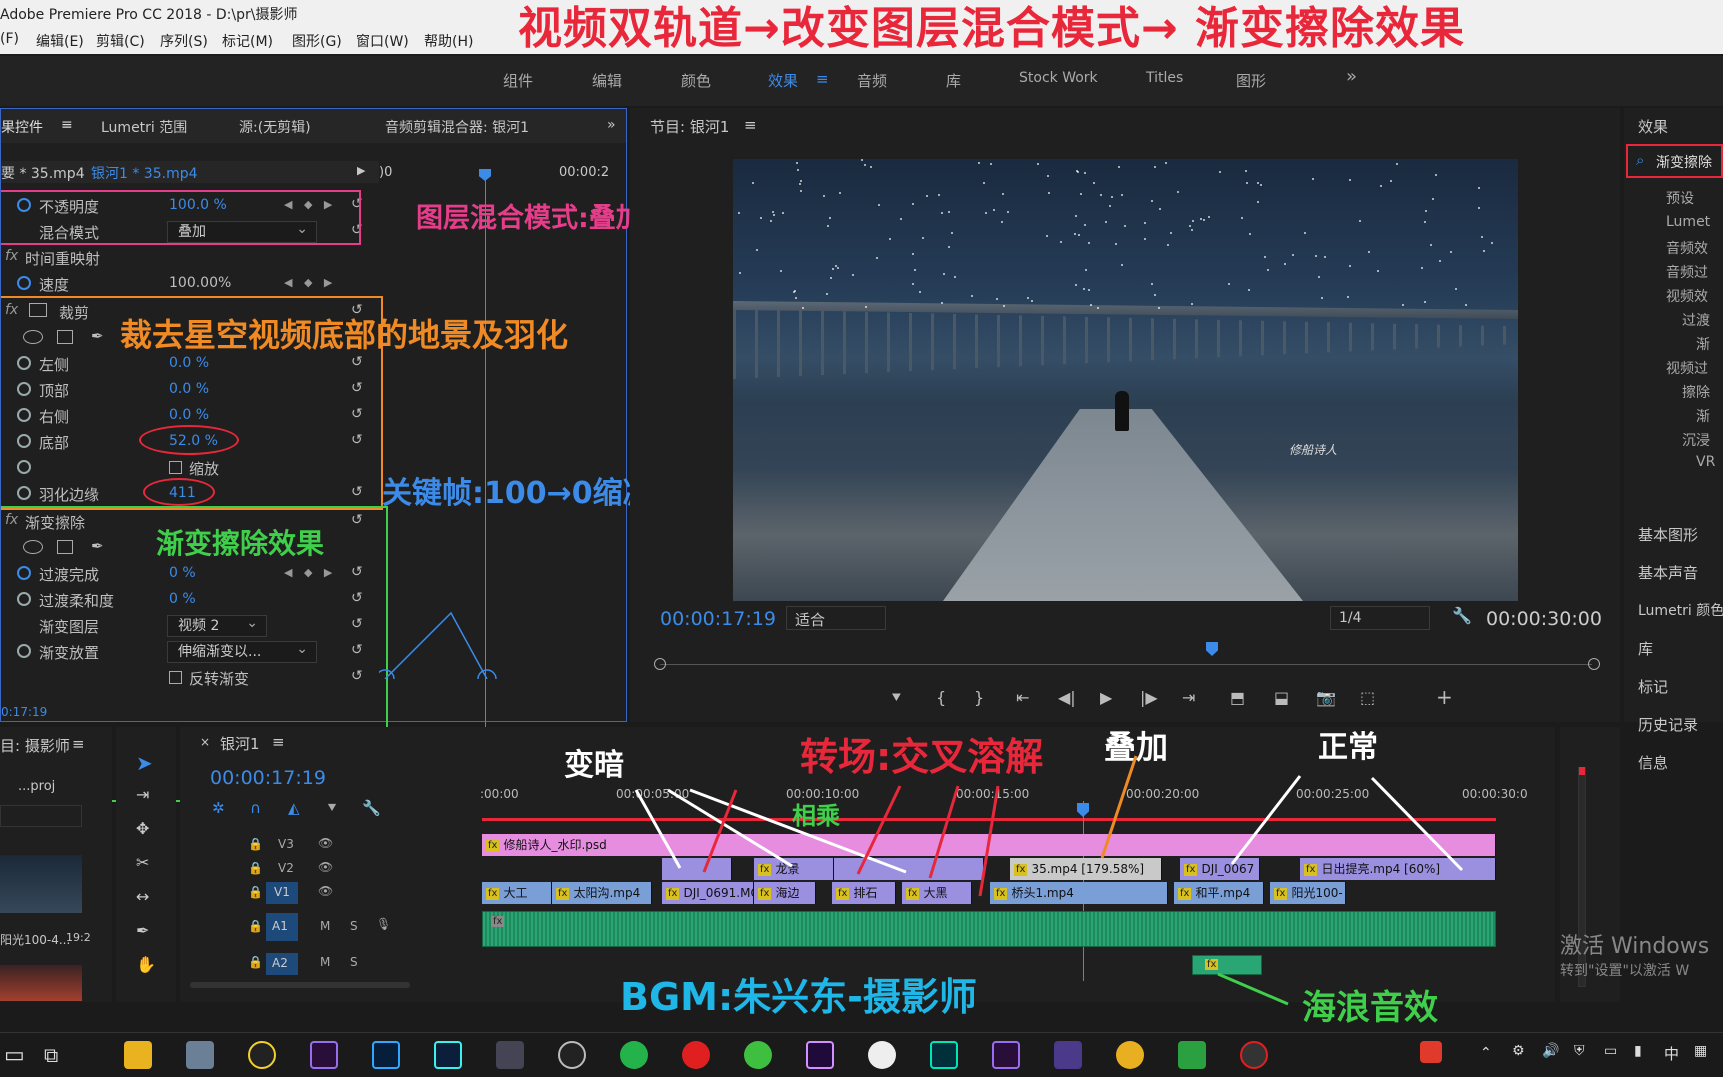 The width and height of the screenshot is (1723, 1077). What do you see at coordinates (1486, 1053) in the screenshot?
I see `tray-chevron-icon: ⌃` at bounding box center [1486, 1053].